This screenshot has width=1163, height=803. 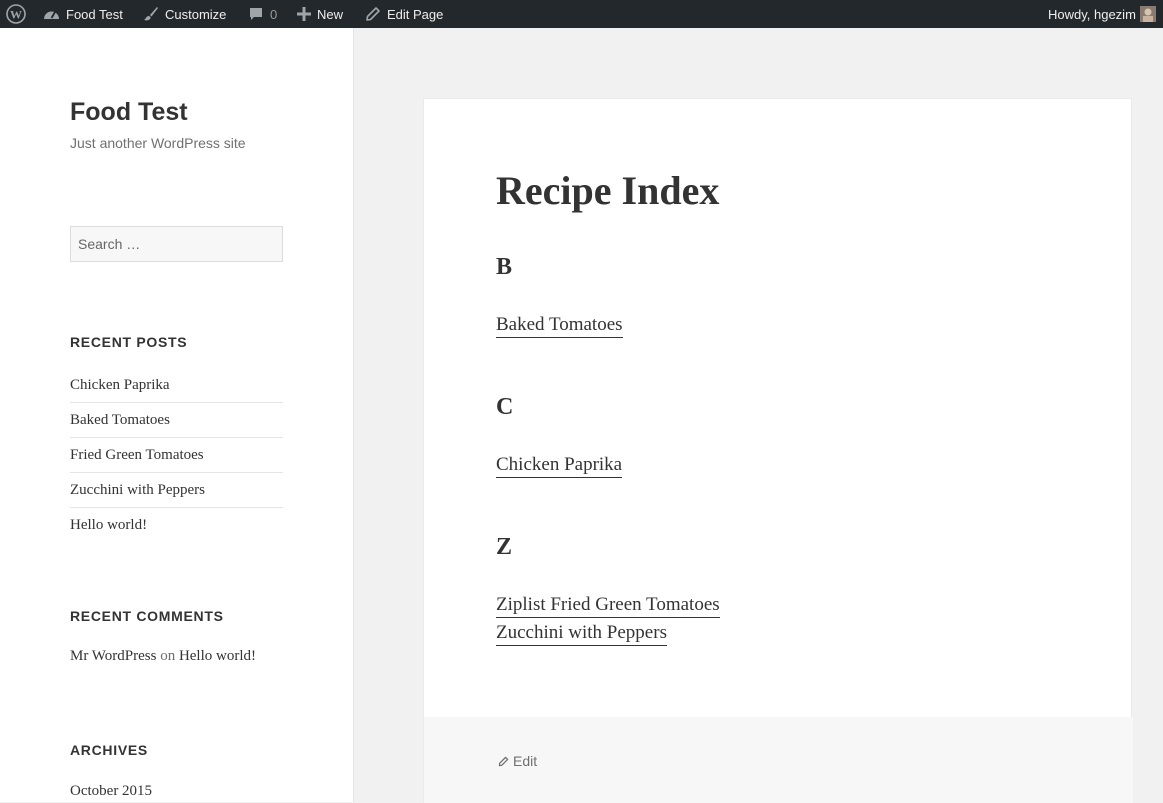 What do you see at coordinates (274, 14) in the screenshot?
I see `comments-count: 0` at bounding box center [274, 14].